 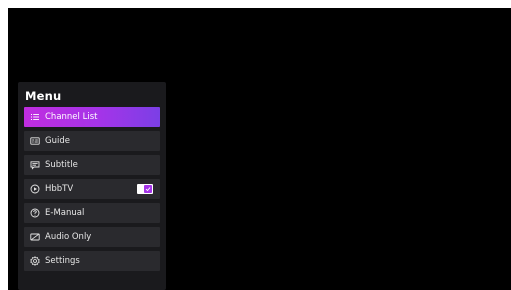 What do you see at coordinates (62, 261) in the screenshot?
I see `menu-item-label: Settings` at bounding box center [62, 261].